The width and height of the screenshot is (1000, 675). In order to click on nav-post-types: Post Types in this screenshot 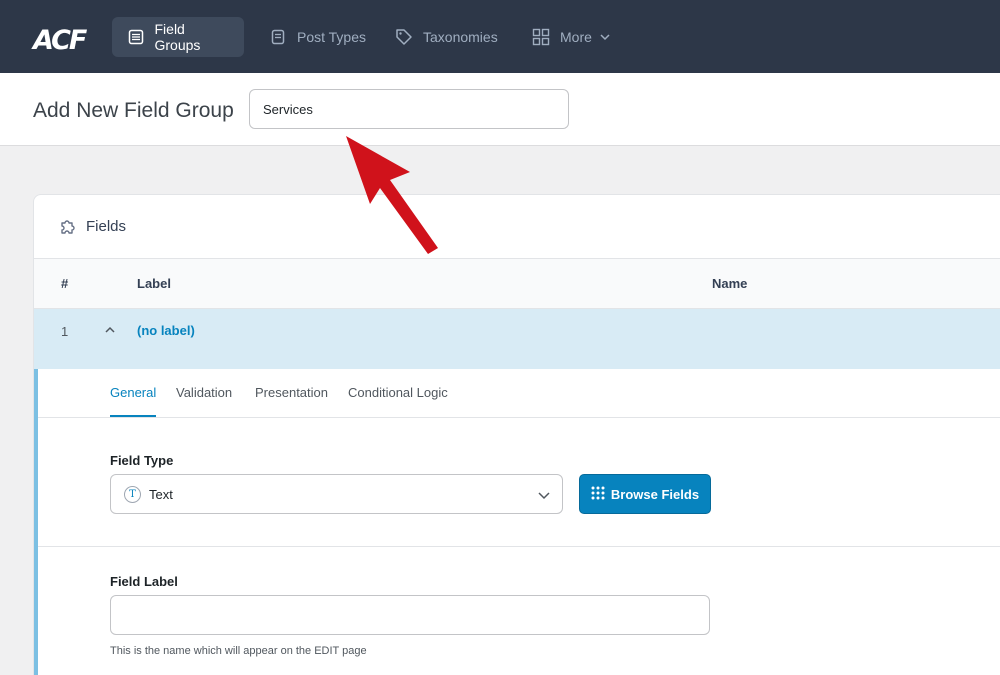, I will do `click(317, 37)`.